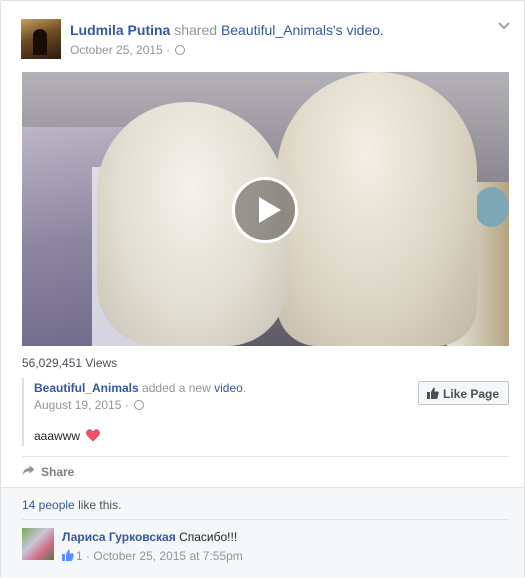  What do you see at coordinates (28, 471) in the screenshot?
I see `share-arrow-icon` at bounding box center [28, 471].